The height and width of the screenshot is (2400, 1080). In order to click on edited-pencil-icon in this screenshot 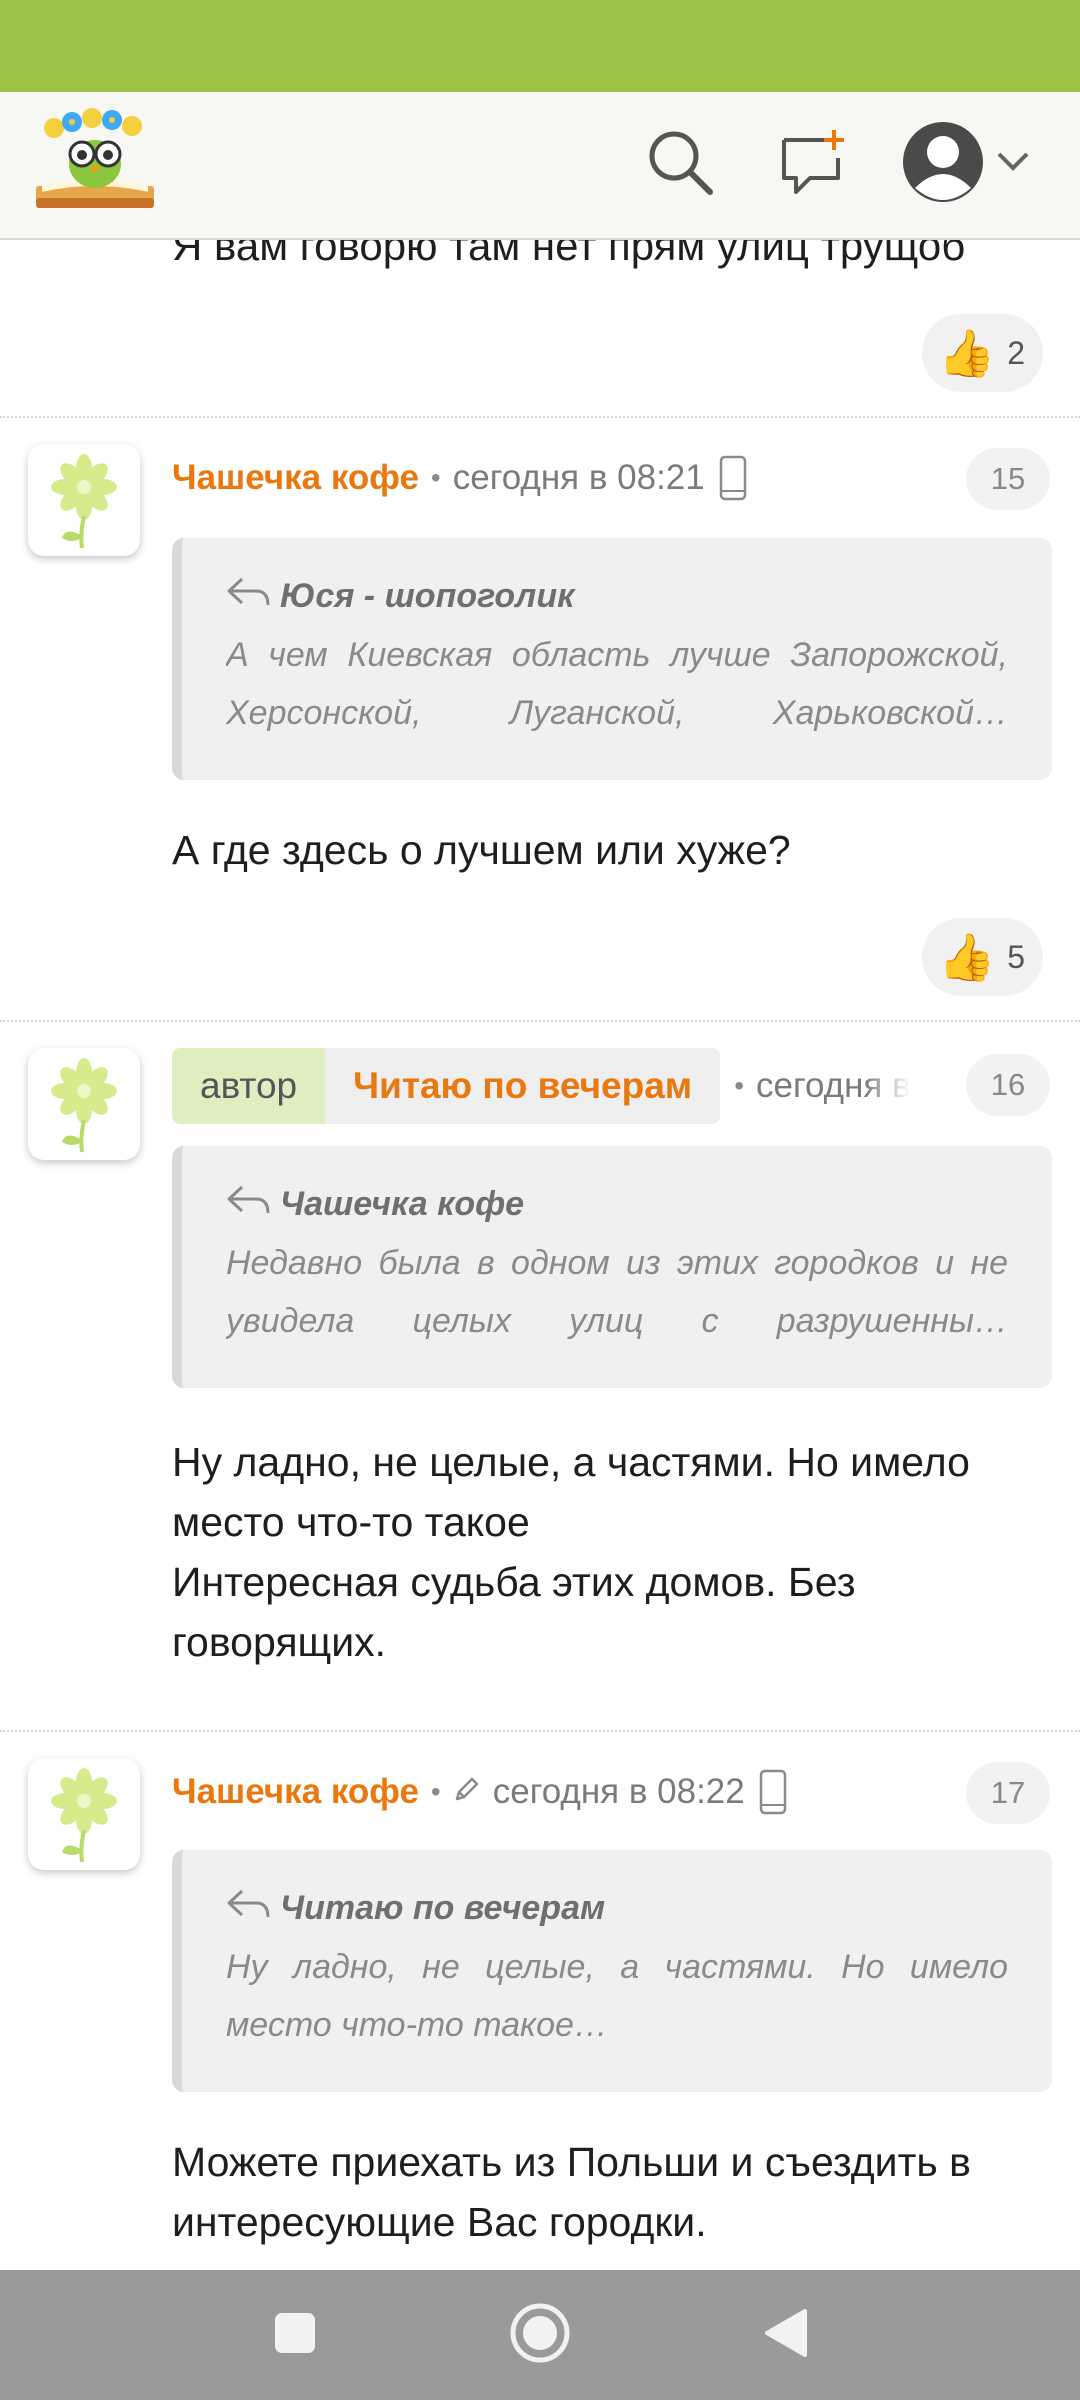, I will do `click(467, 1792)`.